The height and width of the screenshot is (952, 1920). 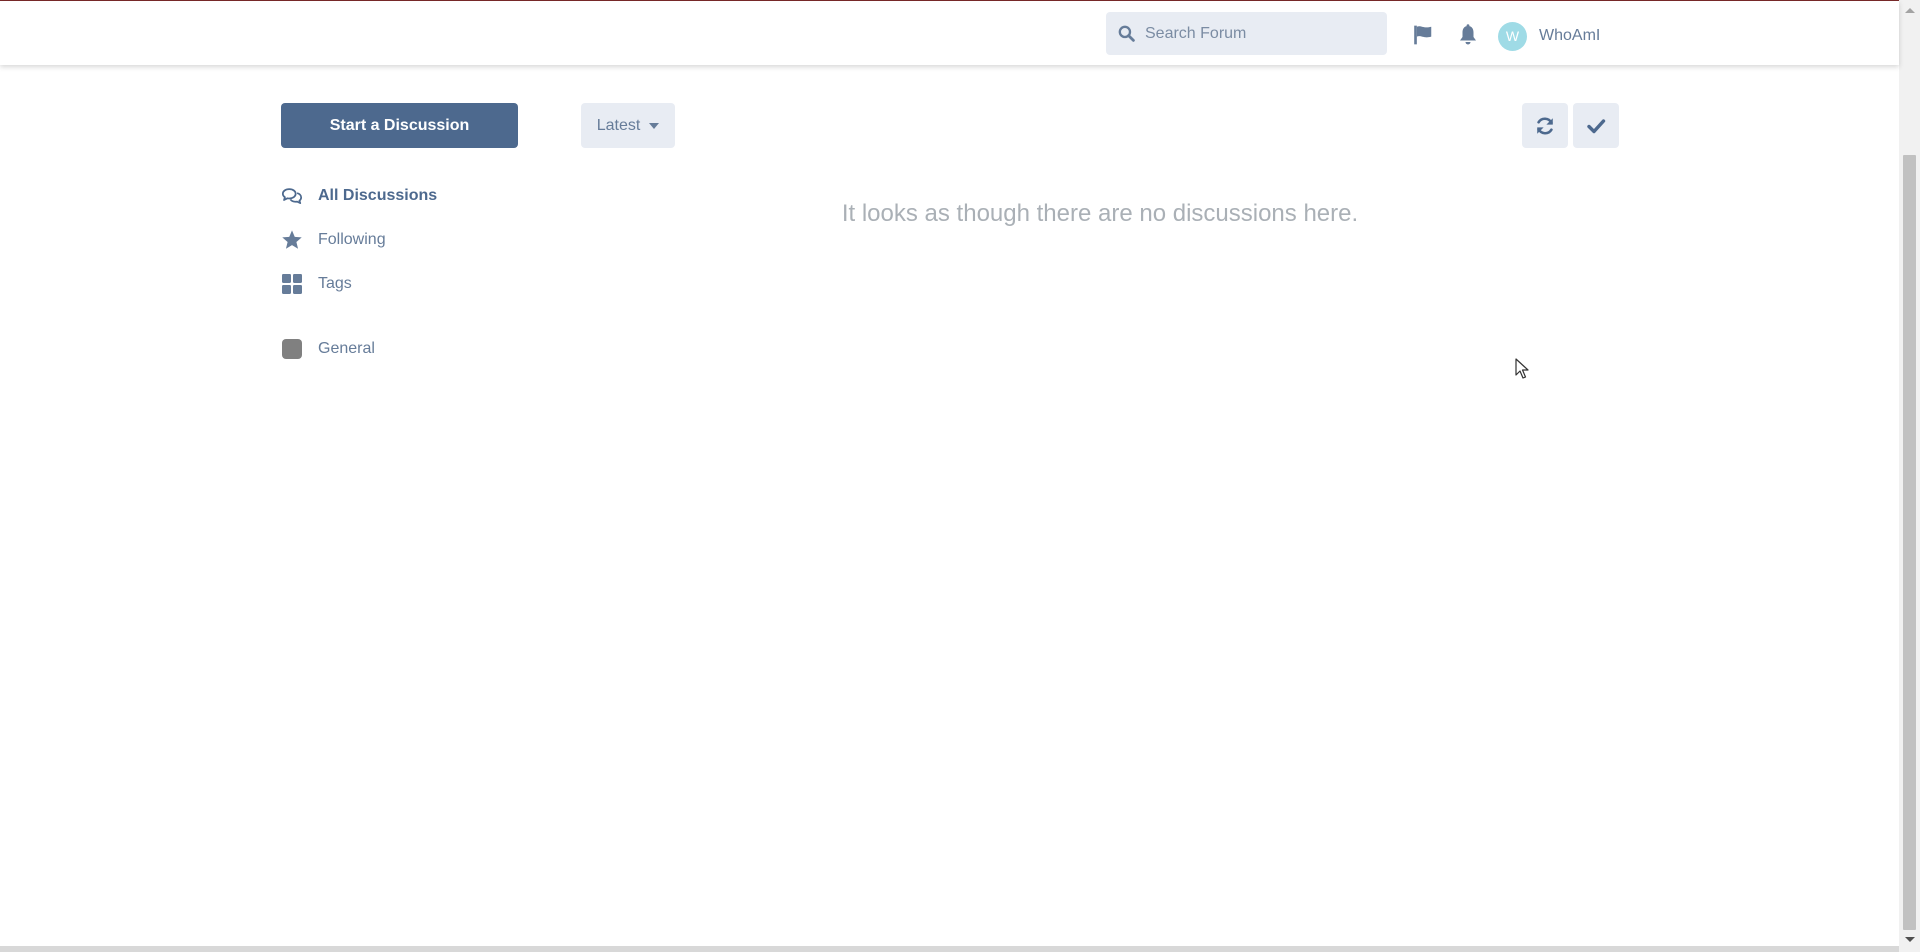 I want to click on check-icon, so click(x=1596, y=125).